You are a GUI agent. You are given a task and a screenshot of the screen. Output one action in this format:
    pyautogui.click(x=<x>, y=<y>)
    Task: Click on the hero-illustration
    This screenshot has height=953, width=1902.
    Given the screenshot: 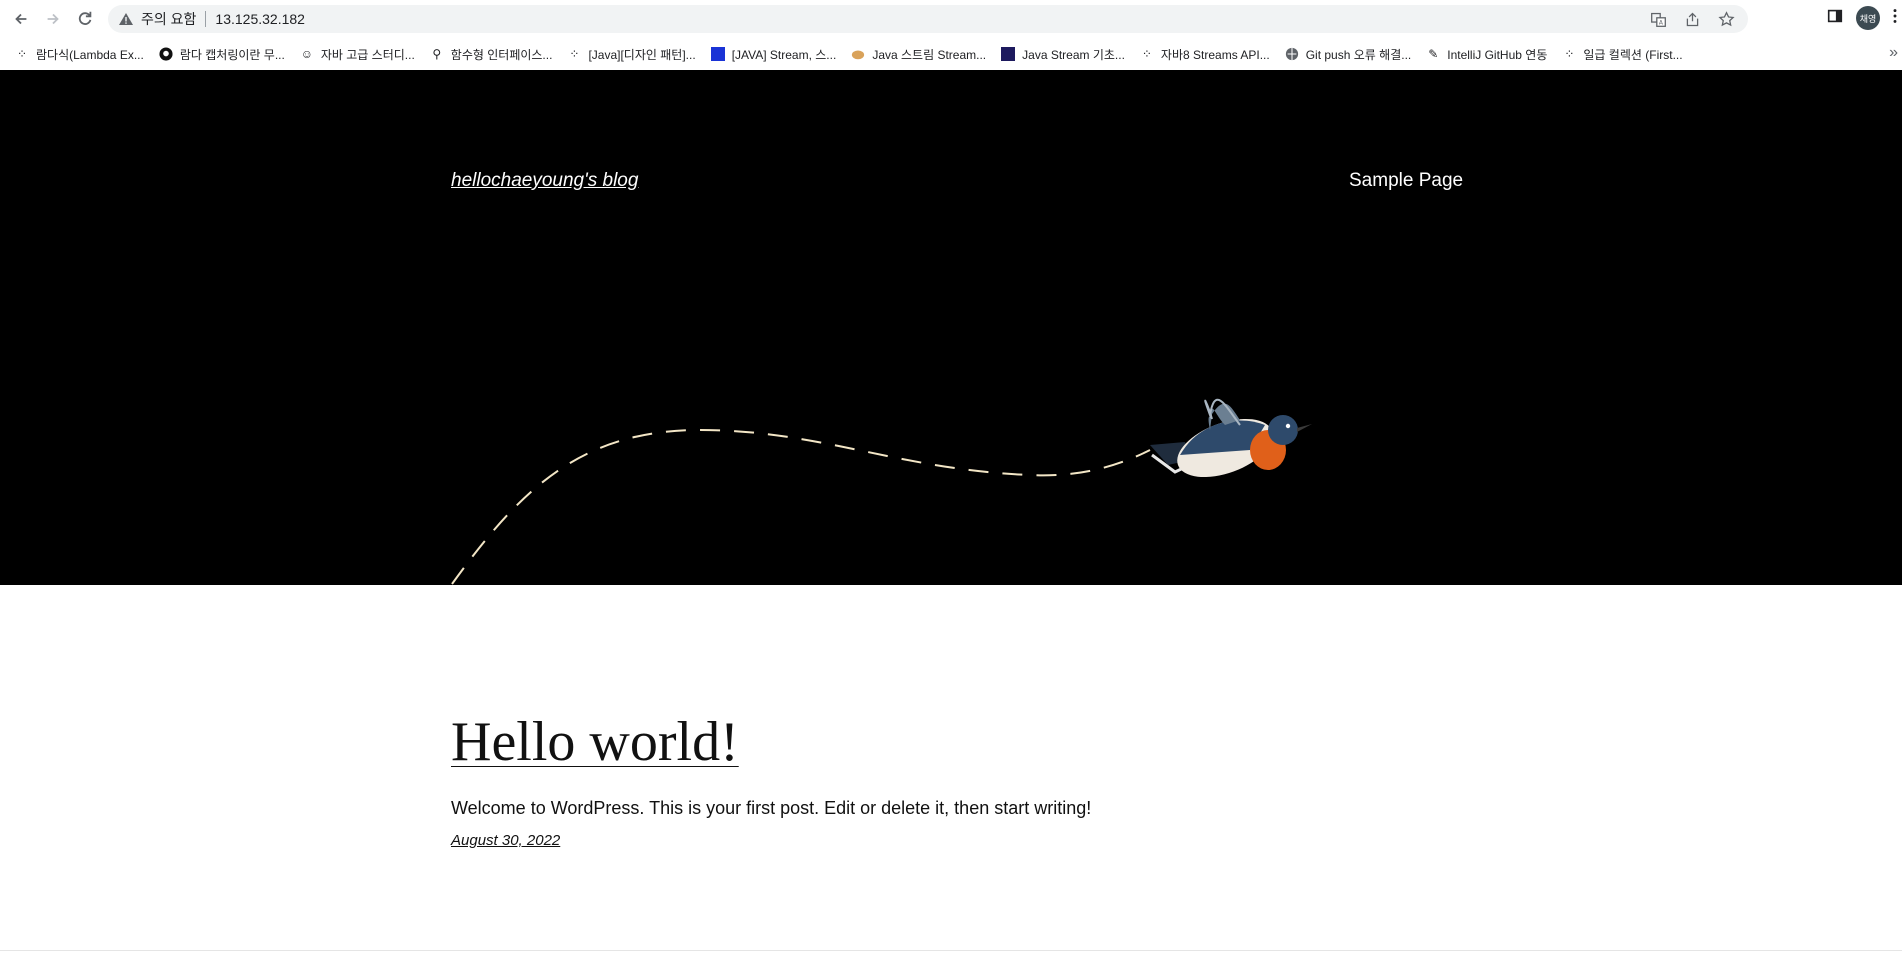 What is the action you would take?
    pyautogui.click(x=881, y=491)
    